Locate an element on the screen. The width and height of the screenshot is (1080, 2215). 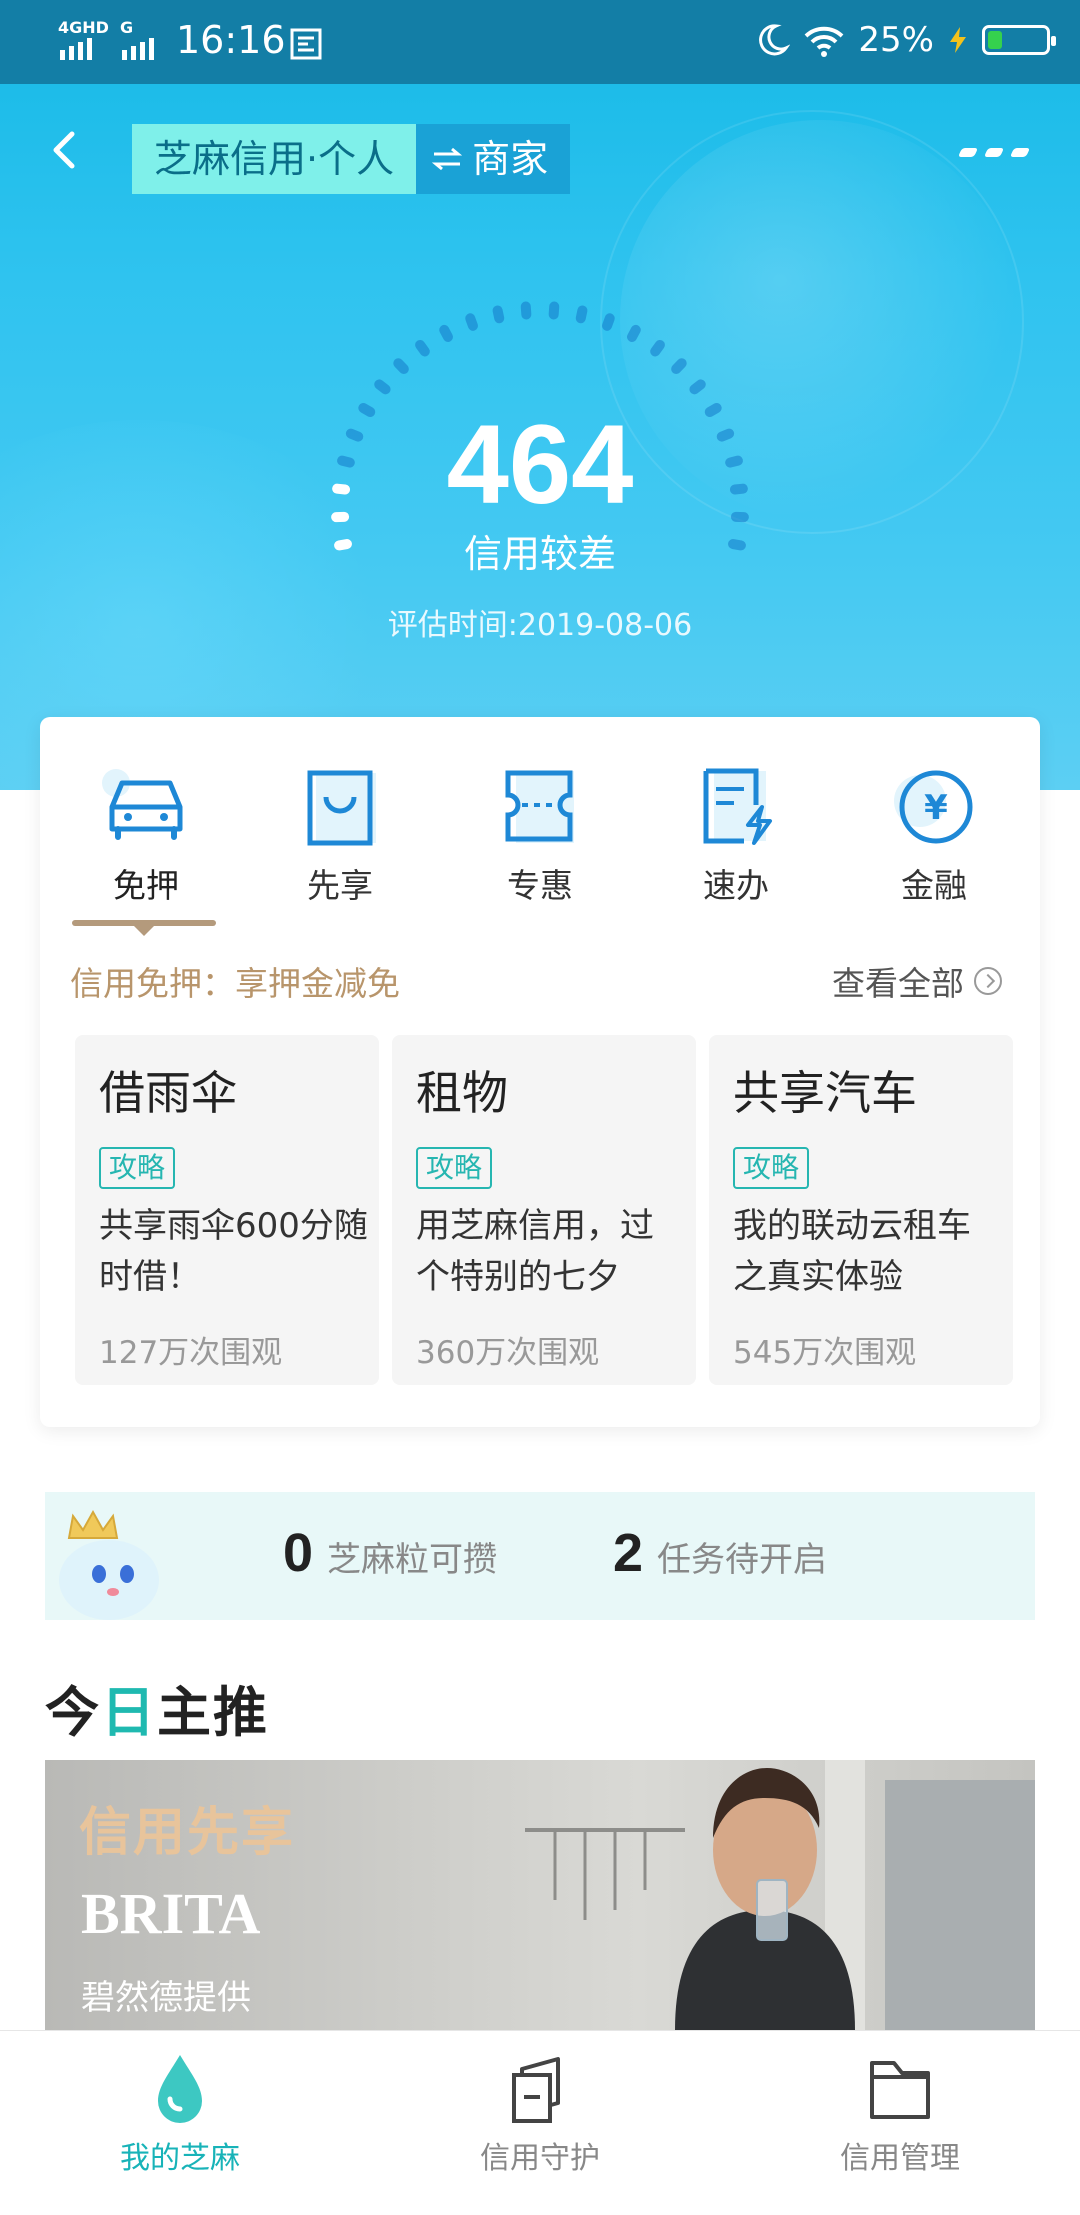
category-label: 速办 is located at coordinates (736, 885).